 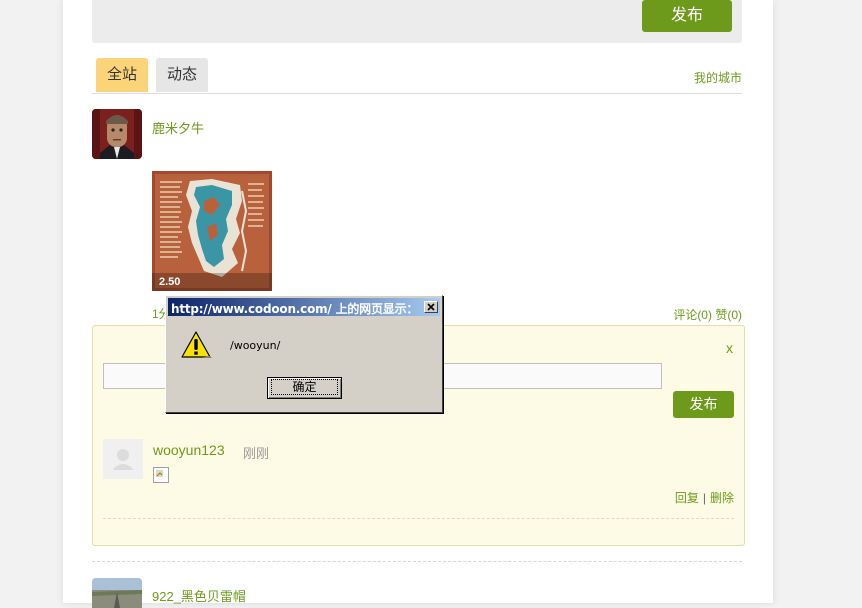 I want to click on my-city-link: 我的城市, so click(x=711, y=77).